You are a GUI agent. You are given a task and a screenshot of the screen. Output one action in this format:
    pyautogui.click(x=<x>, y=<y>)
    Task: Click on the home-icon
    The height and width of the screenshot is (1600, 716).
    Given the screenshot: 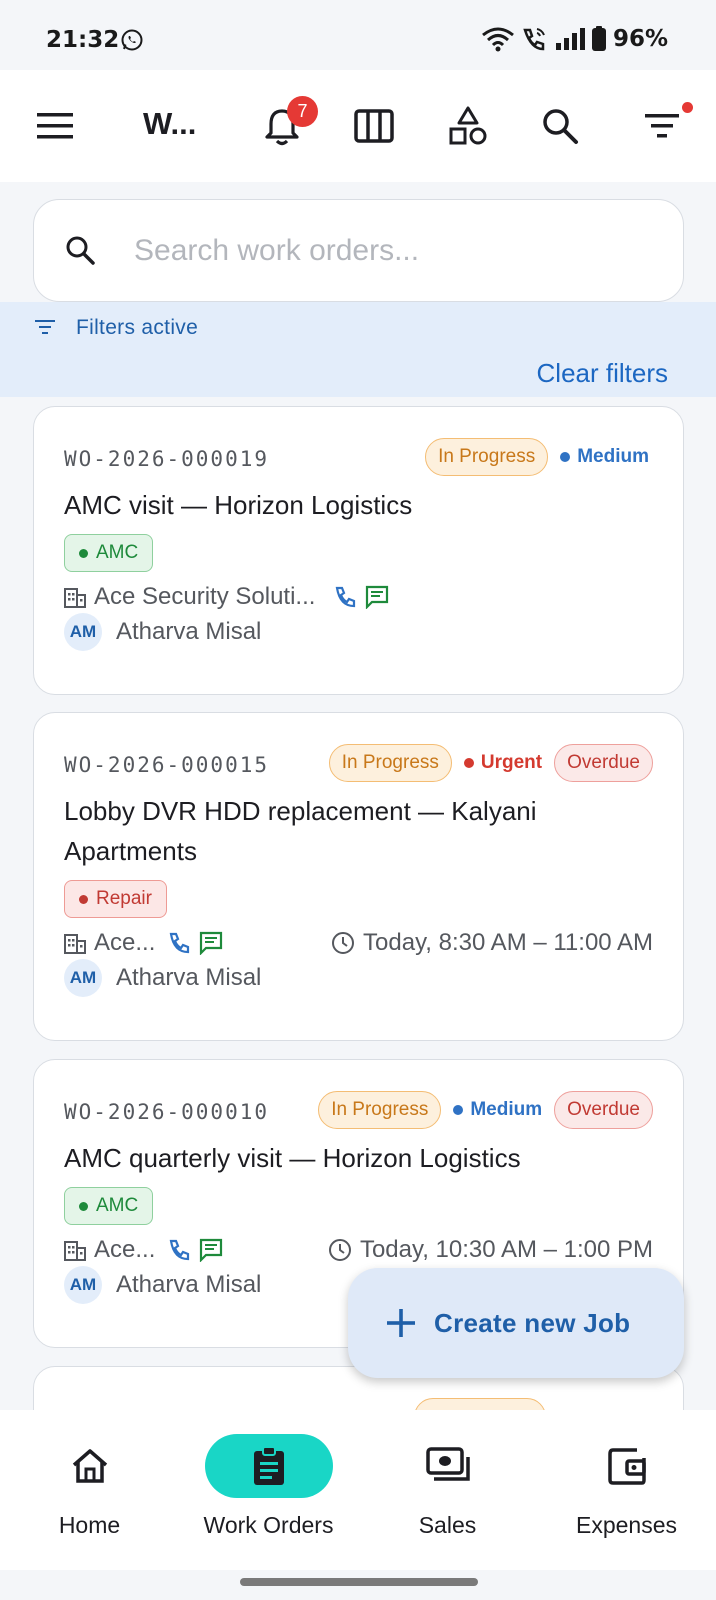 What is the action you would take?
    pyautogui.click(x=89, y=1466)
    